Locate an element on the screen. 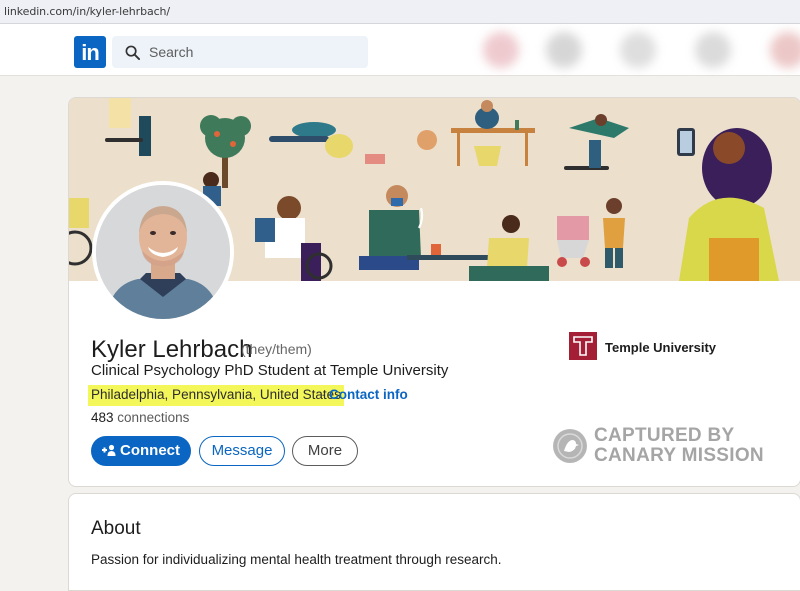 This screenshot has width=800, height=591. search-icon is located at coordinates (132, 52).